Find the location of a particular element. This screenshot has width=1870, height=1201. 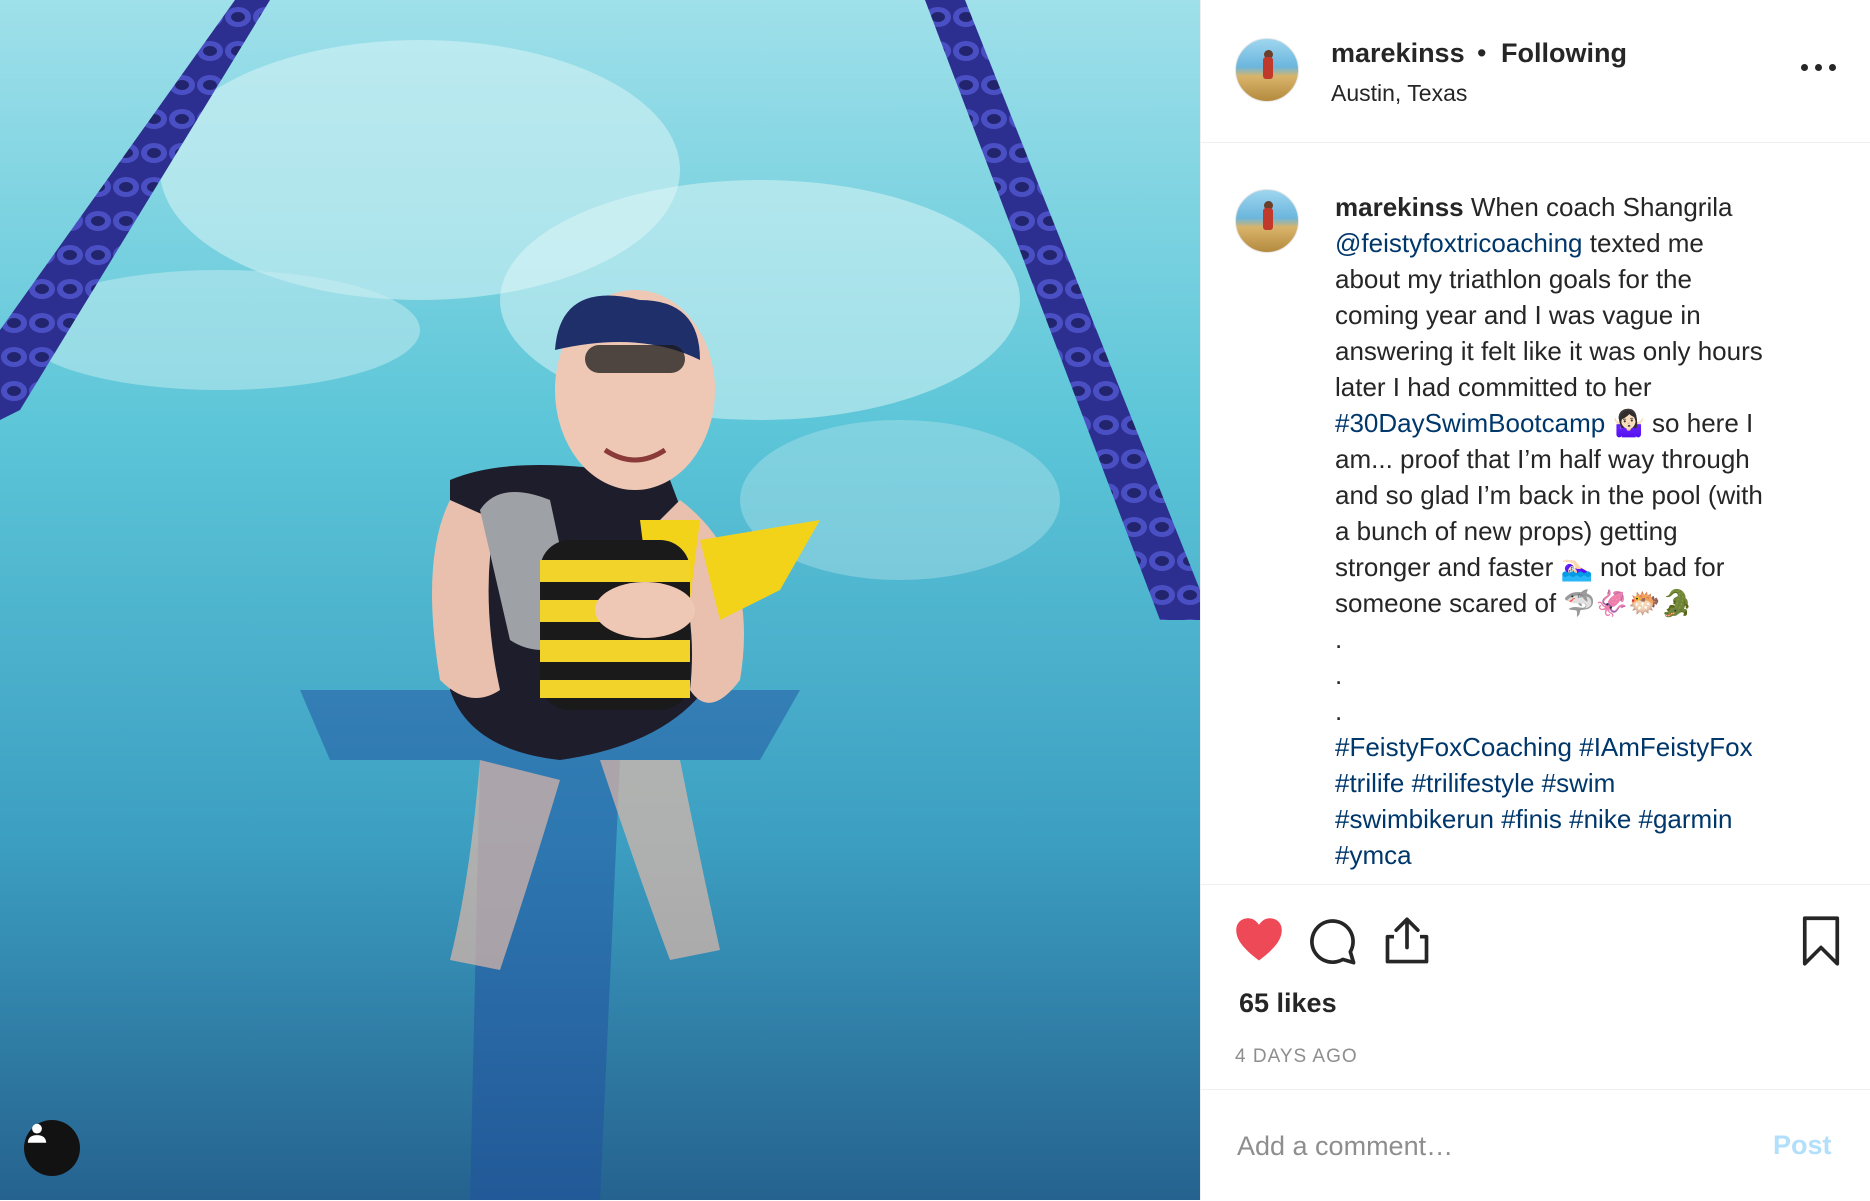

like-button is located at coordinates (1259, 941).